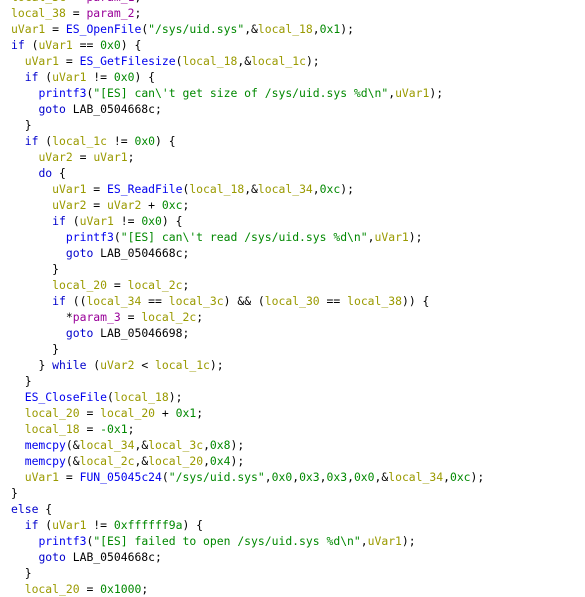  I want to click on punctuation-token: ((, so click(76, 301).